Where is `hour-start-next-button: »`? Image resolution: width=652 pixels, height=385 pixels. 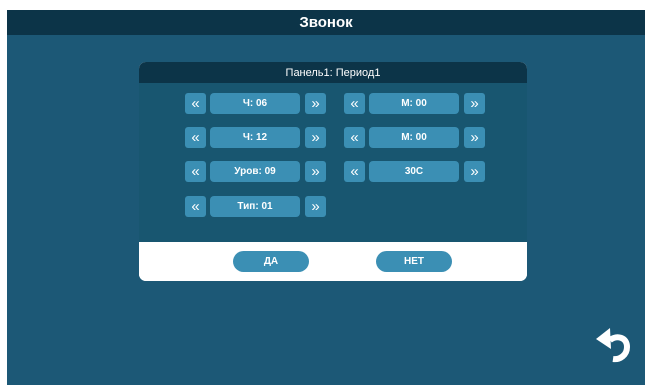
hour-start-next-button: » is located at coordinates (315, 103).